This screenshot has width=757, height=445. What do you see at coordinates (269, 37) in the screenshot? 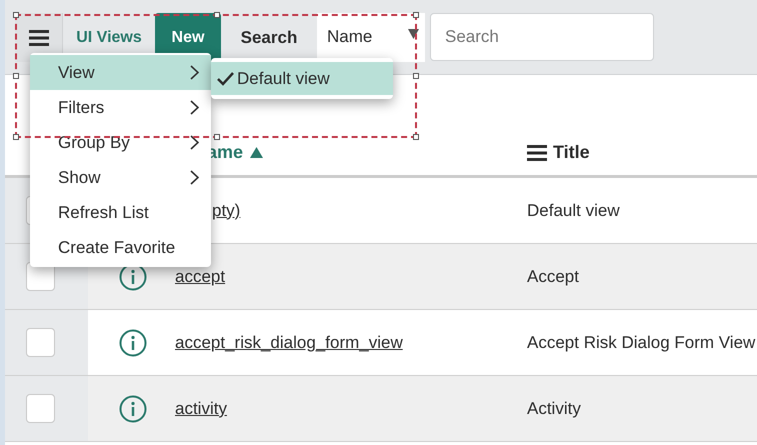
I see `search-label: Search` at bounding box center [269, 37].